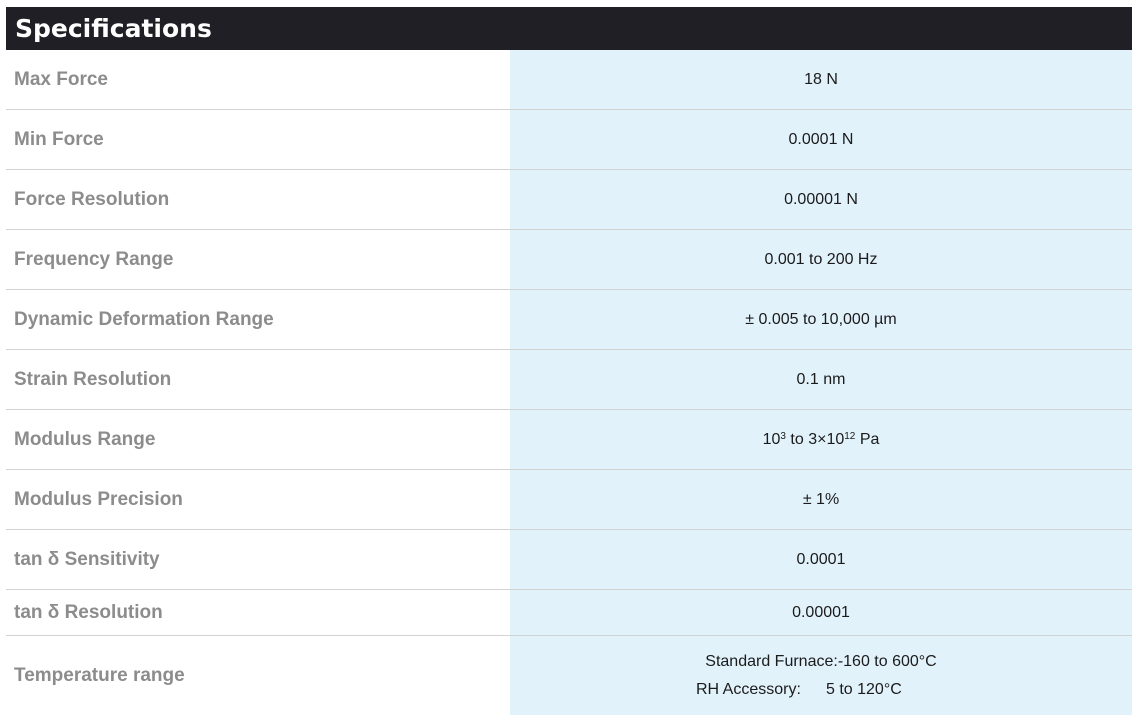 The image size is (1136, 727). Describe the element at coordinates (258, 675) in the screenshot. I see `spec-label: Temperature range` at that location.